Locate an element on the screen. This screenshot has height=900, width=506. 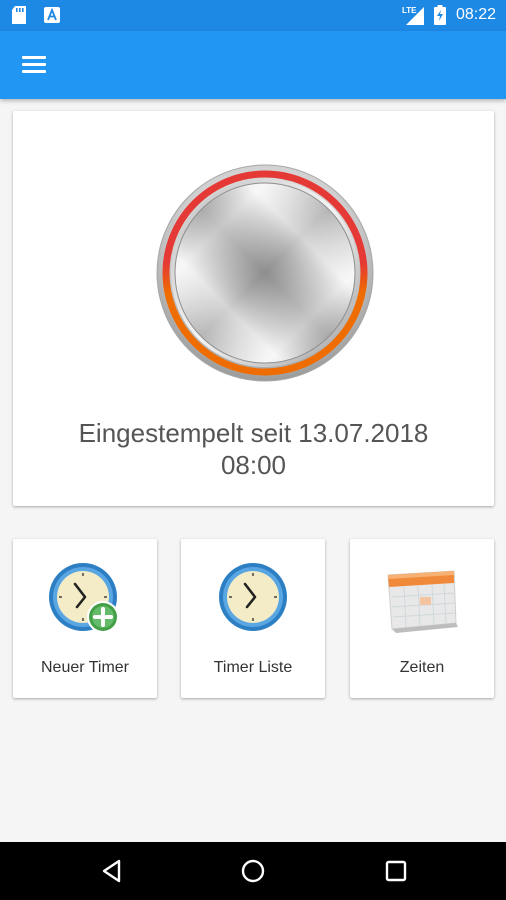
tile-timer-list: Timer Liste is located at coordinates (253, 618).